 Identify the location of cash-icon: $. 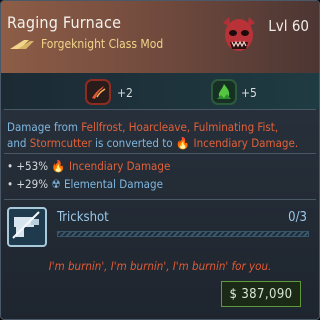
(233, 294).